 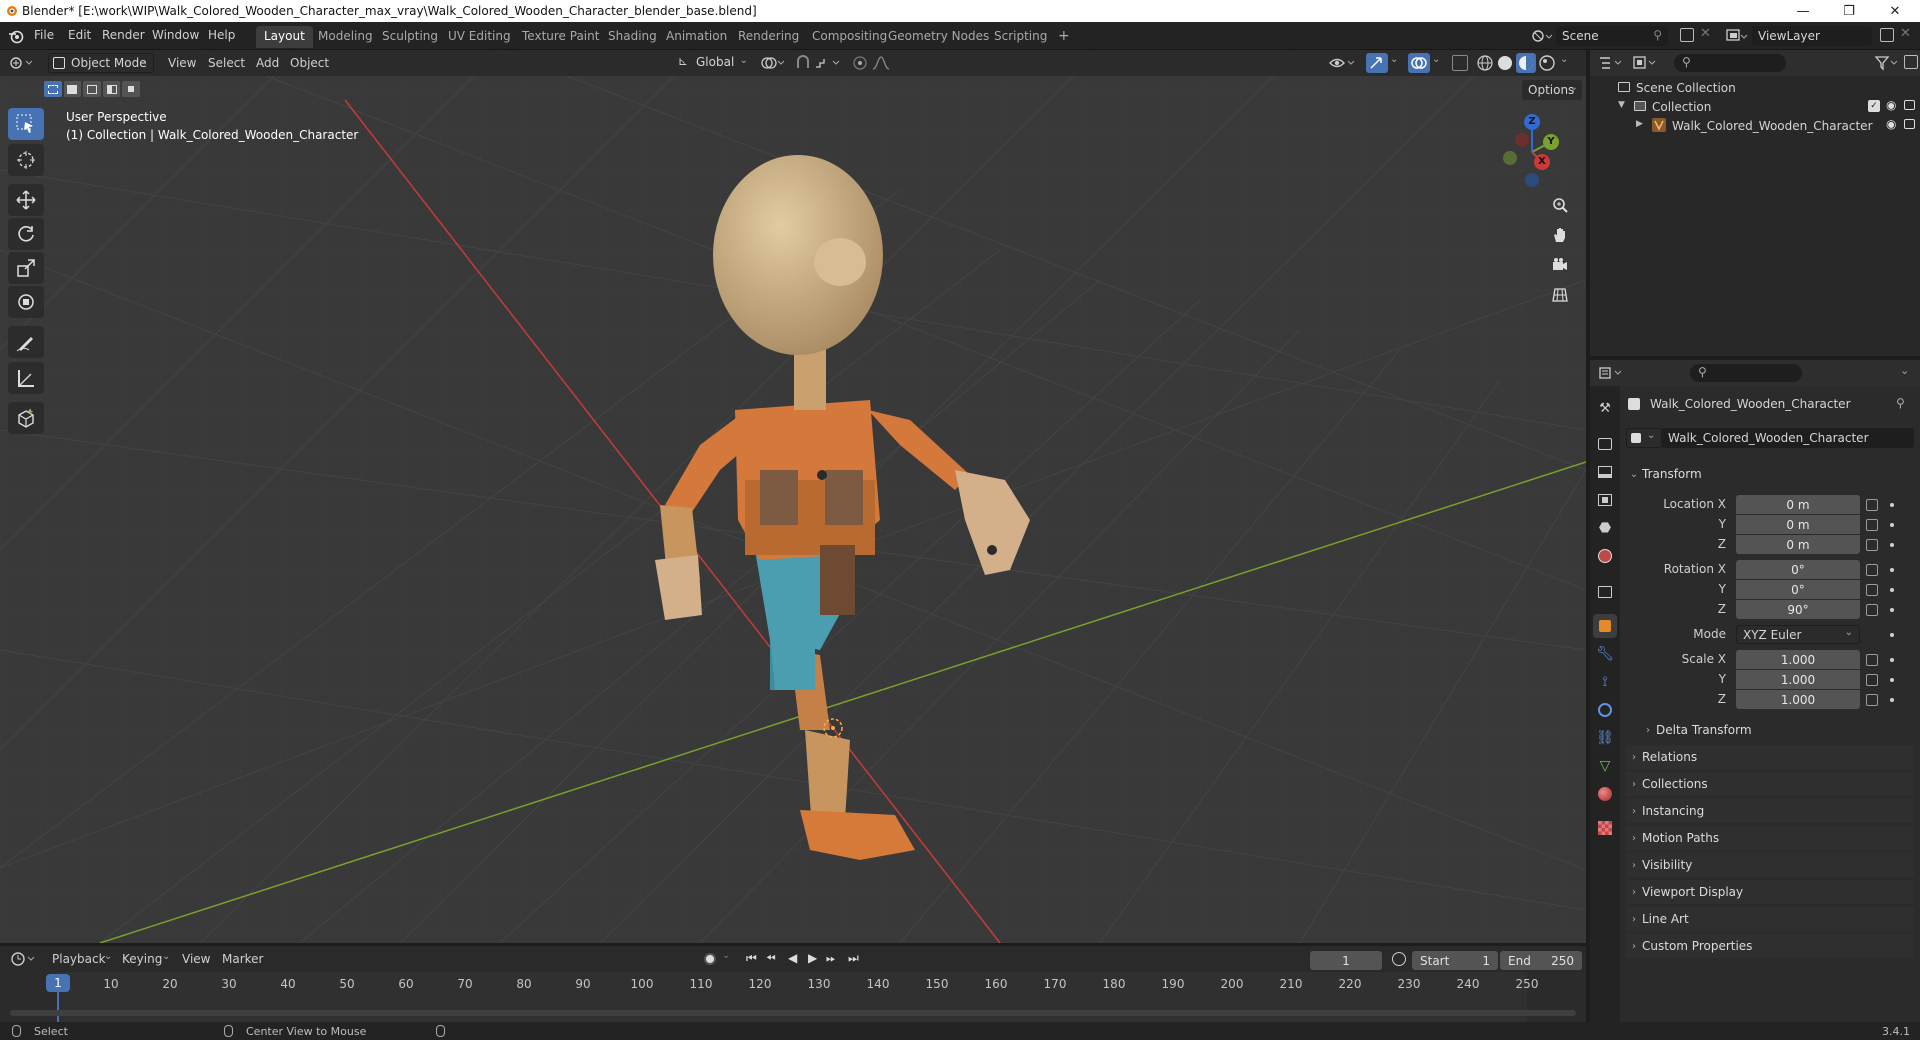 What do you see at coordinates (221, 35) in the screenshot?
I see `menu-help: Help` at bounding box center [221, 35].